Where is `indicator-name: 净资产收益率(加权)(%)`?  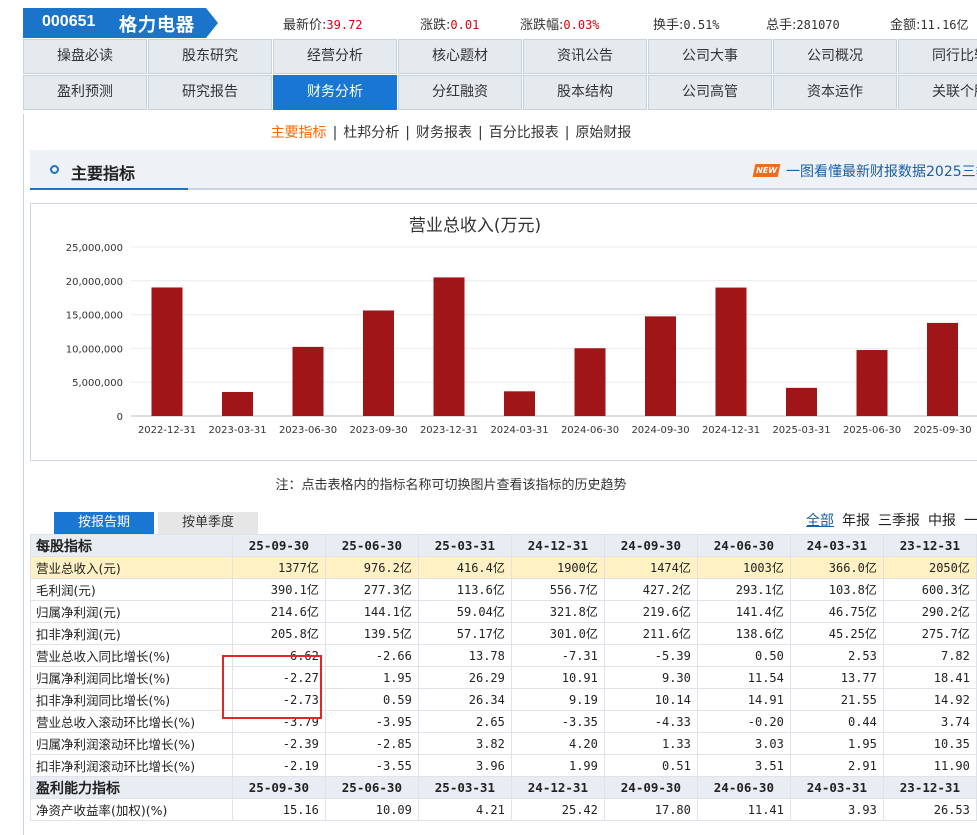
indicator-name: 净资产收益率(加权)(%) is located at coordinates (131, 809).